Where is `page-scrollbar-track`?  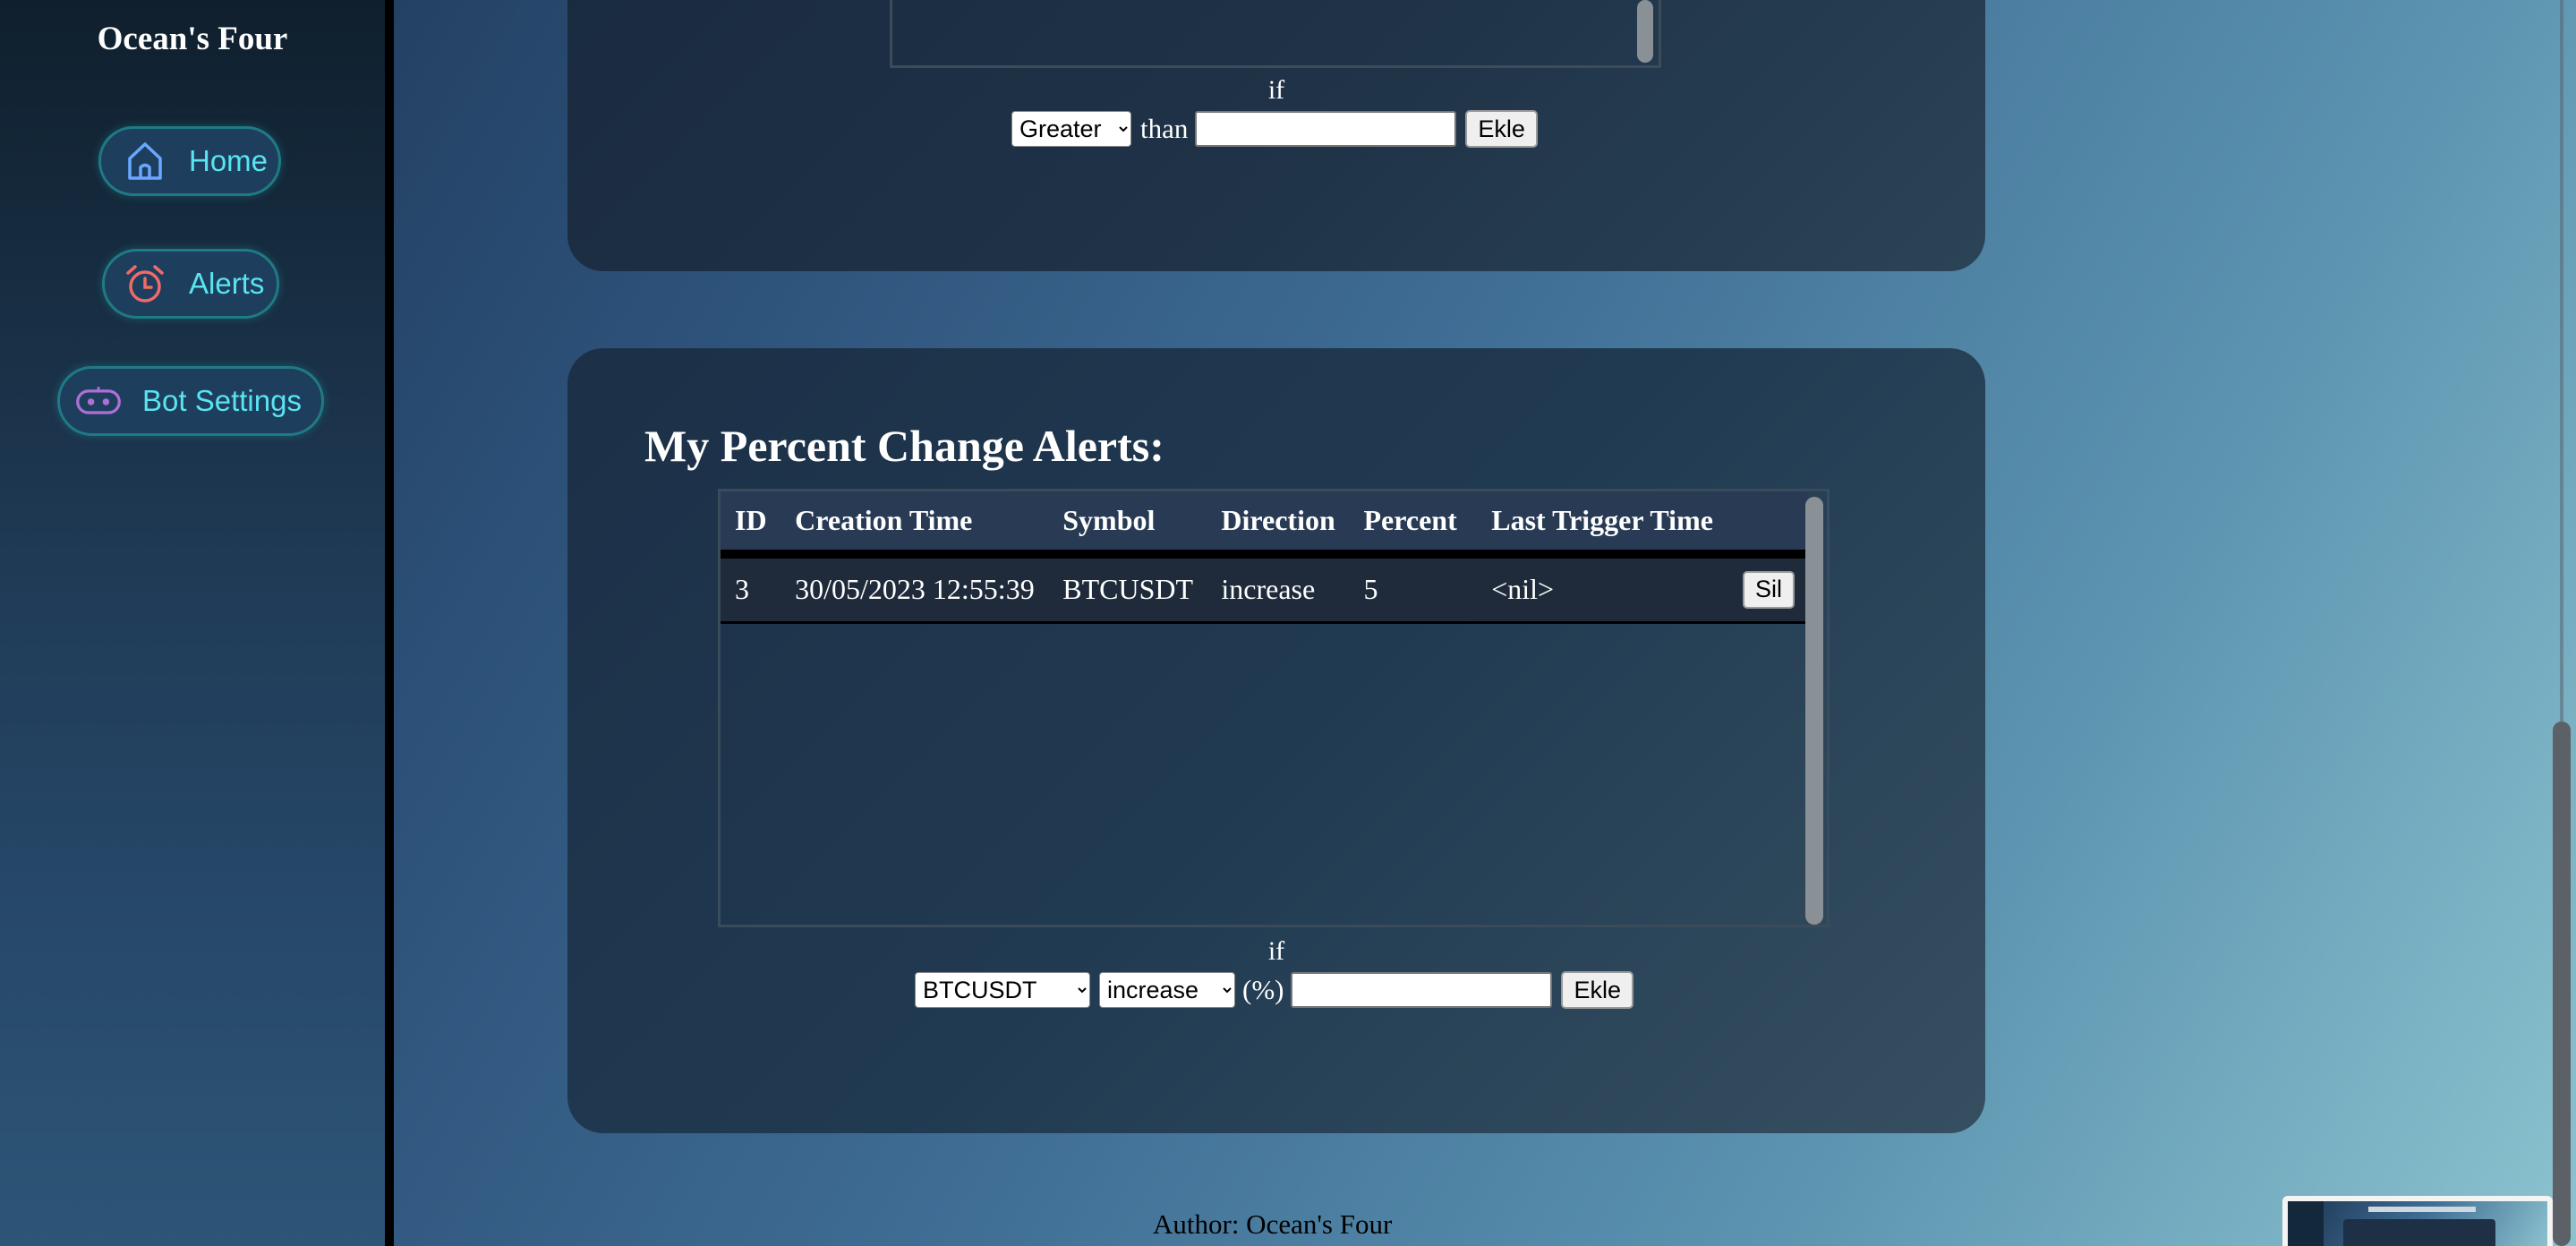
page-scrollbar-track is located at coordinates (2561, 360).